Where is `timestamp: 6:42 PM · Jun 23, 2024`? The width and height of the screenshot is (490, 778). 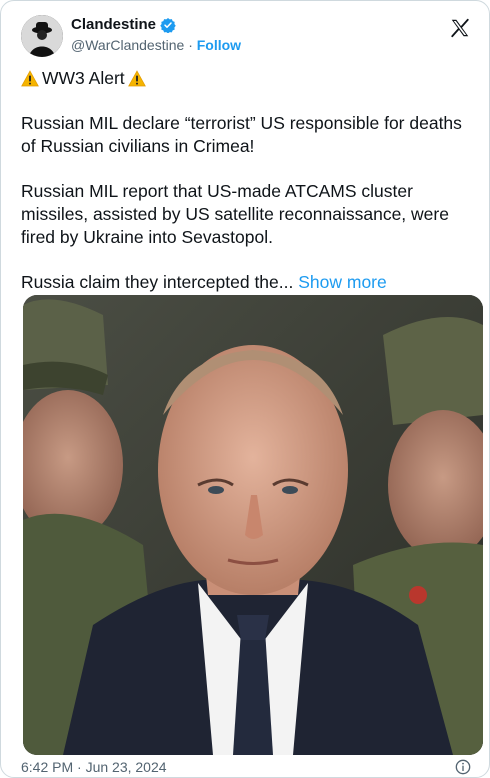 timestamp: 6:42 PM · Jun 23, 2024 is located at coordinates (94, 767).